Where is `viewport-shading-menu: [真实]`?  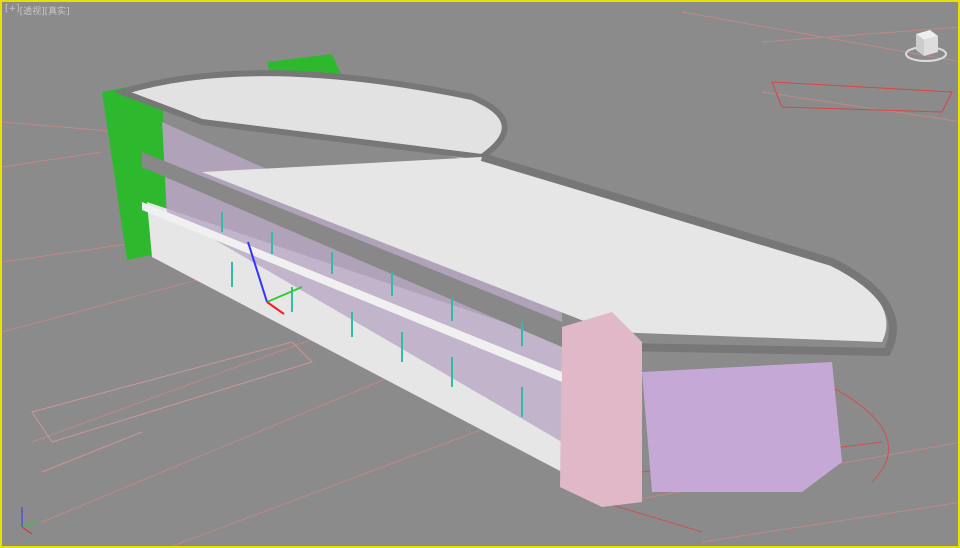 viewport-shading-menu: [真实] is located at coordinates (57, 10).